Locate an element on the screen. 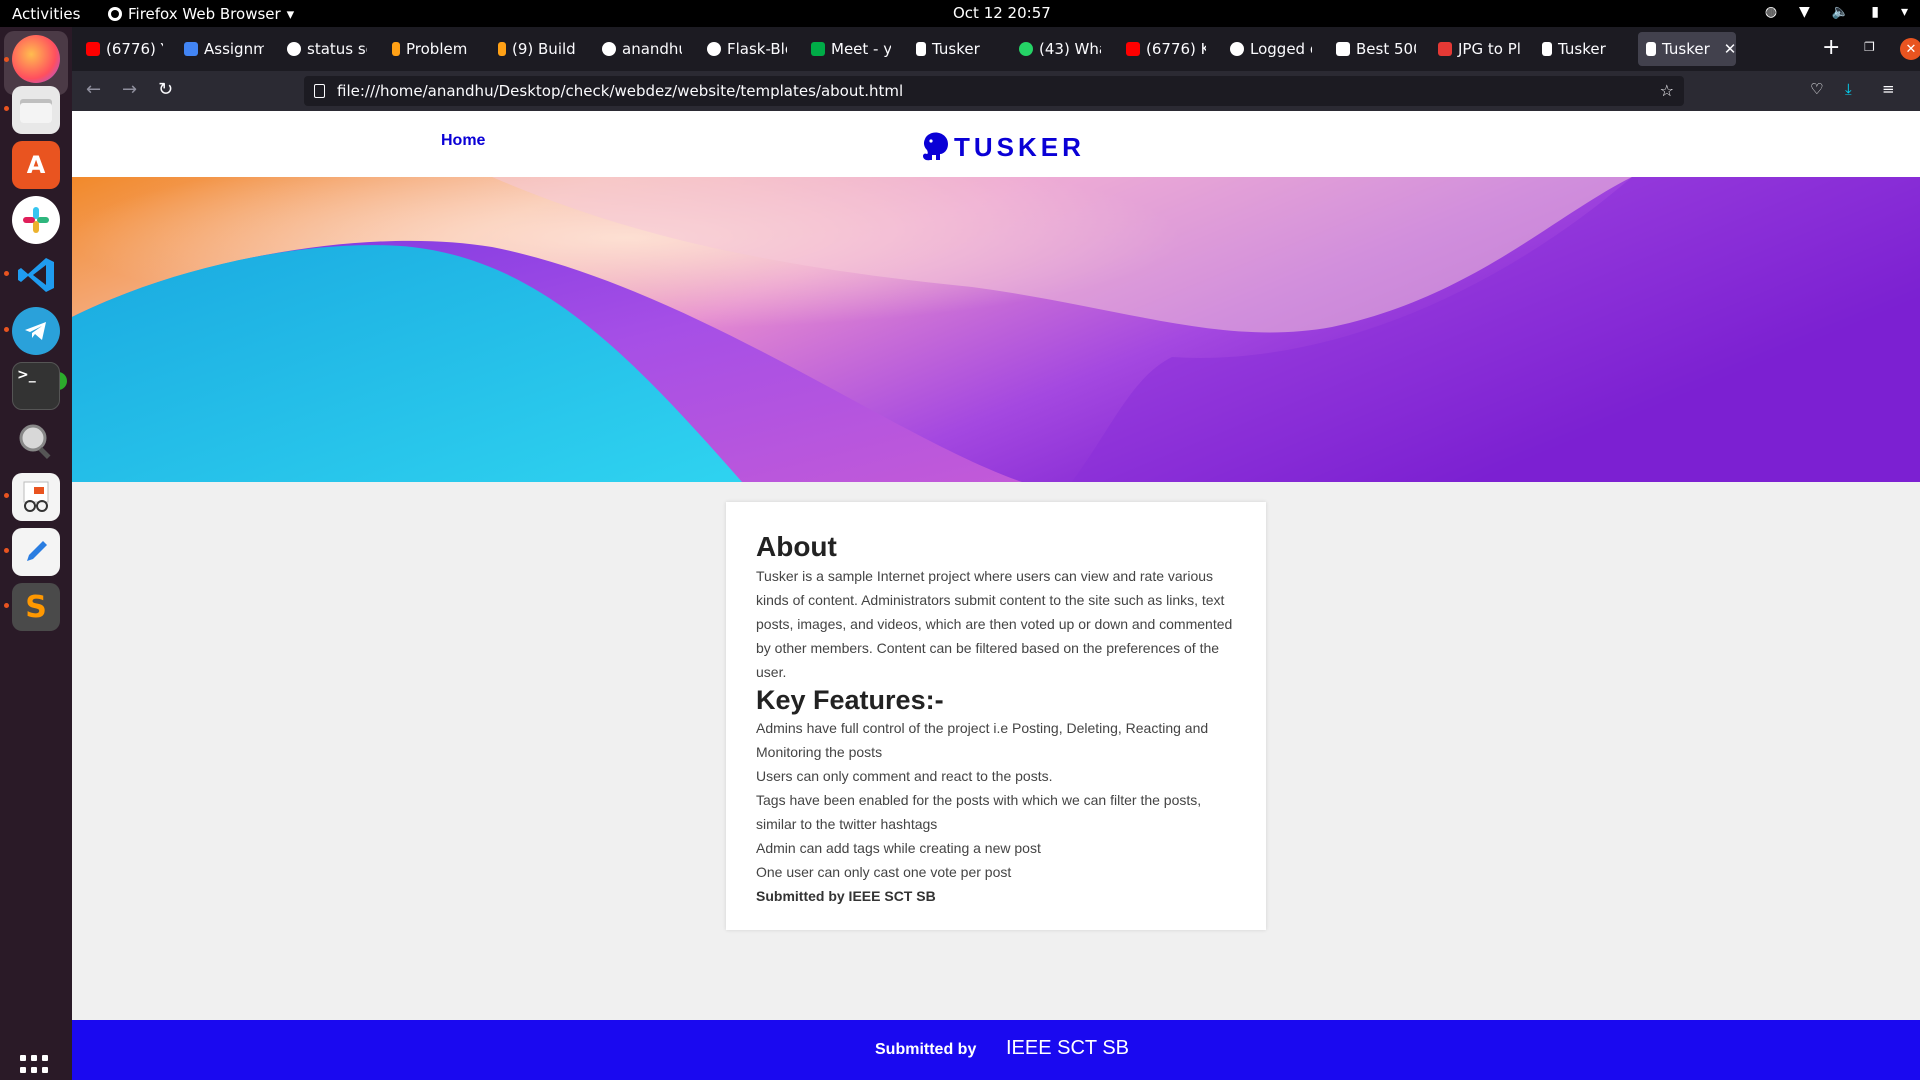 Image resolution: width=1920 pixels, height=1080 pixels. tab-label: Logged o is located at coordinates (1281, 49).